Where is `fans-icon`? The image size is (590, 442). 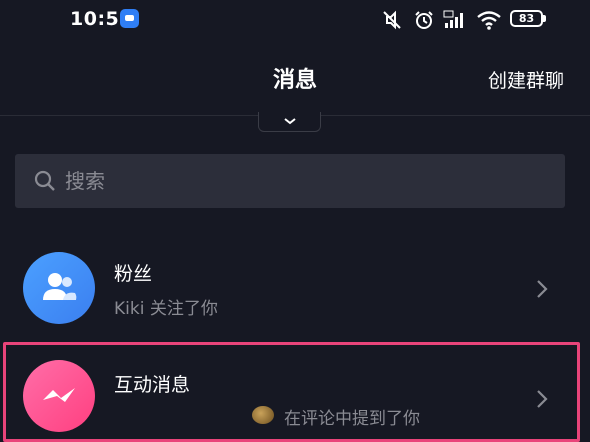 fans-icon is located at coordinates (60, 286).